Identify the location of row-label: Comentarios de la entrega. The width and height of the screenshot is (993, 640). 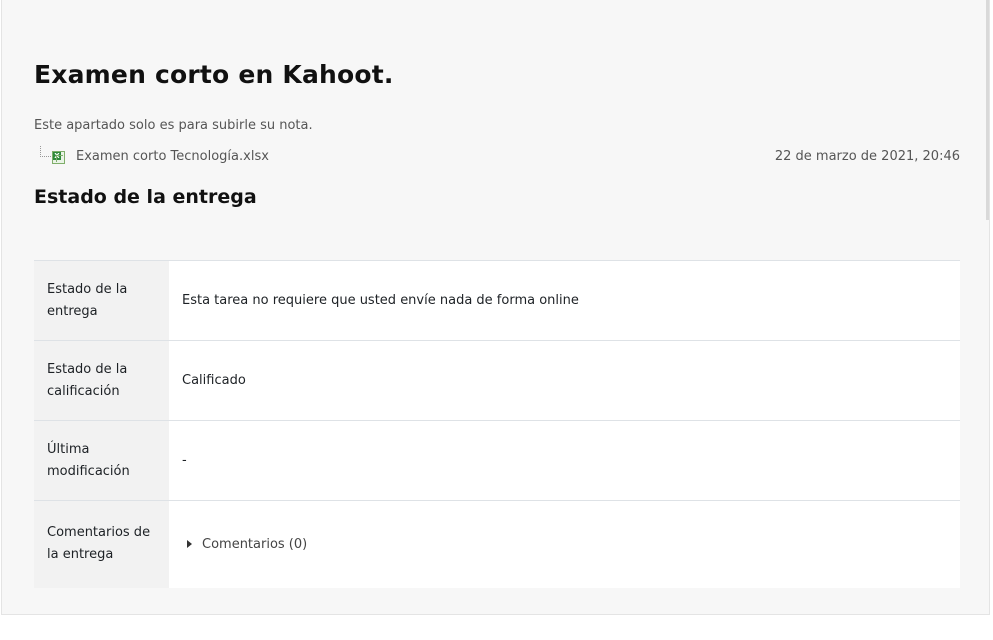
(101, 544).